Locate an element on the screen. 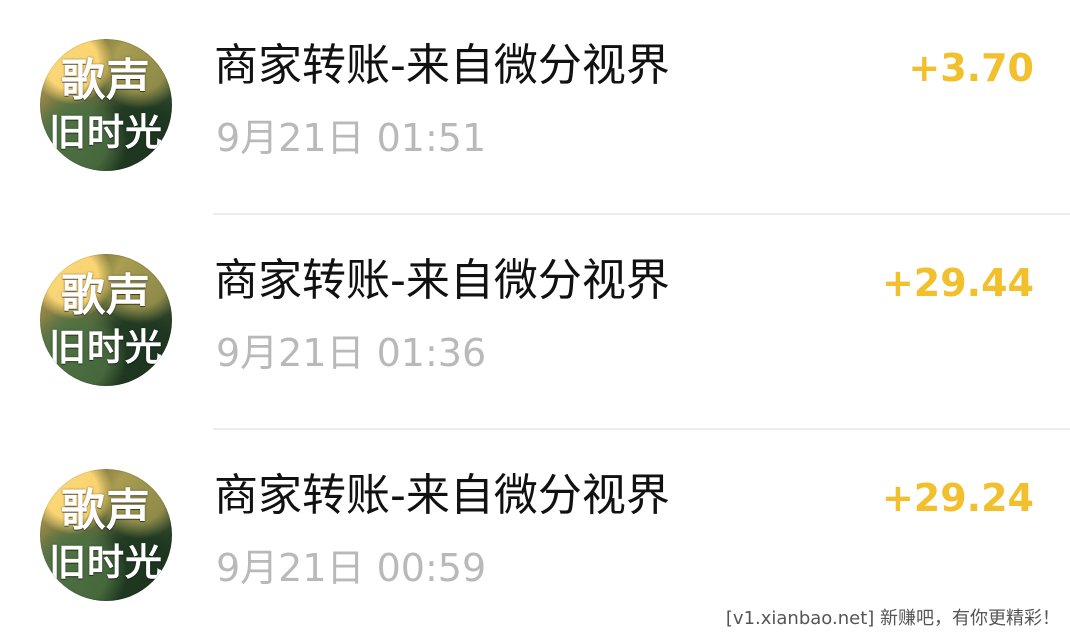 This screenshot has width=1070, height=637. transaction-time: 9月21日 01:51 is located at coordinates (351, 138).